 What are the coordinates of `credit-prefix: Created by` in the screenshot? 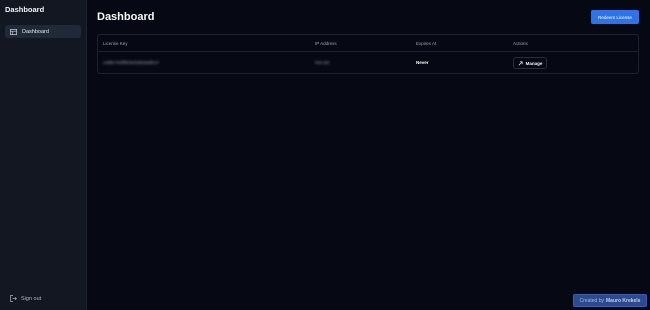 It's located at (591, 300).